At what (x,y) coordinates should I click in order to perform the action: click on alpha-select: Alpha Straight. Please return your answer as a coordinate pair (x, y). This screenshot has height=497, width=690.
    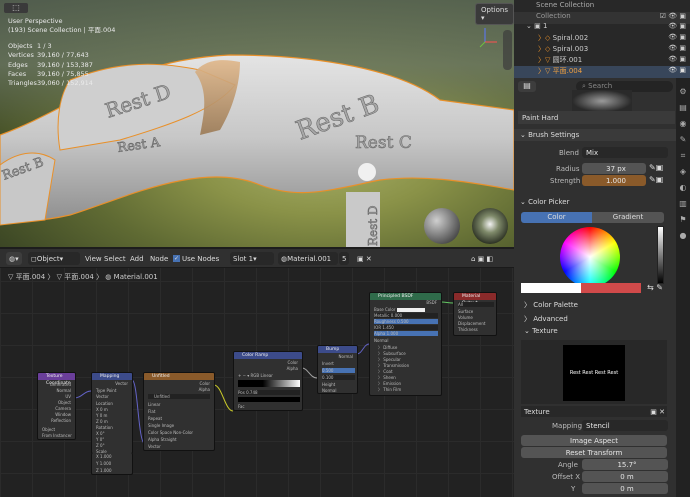
    Looking at the image, I should click on (162, 439).